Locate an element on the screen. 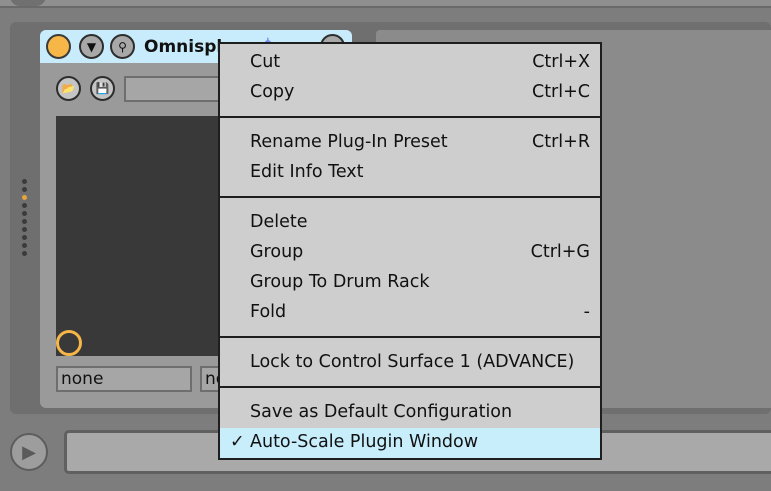 The image size is (771, 491). menu-item-label: Rename Plug-In Preset is located at coordinates (349, 142).